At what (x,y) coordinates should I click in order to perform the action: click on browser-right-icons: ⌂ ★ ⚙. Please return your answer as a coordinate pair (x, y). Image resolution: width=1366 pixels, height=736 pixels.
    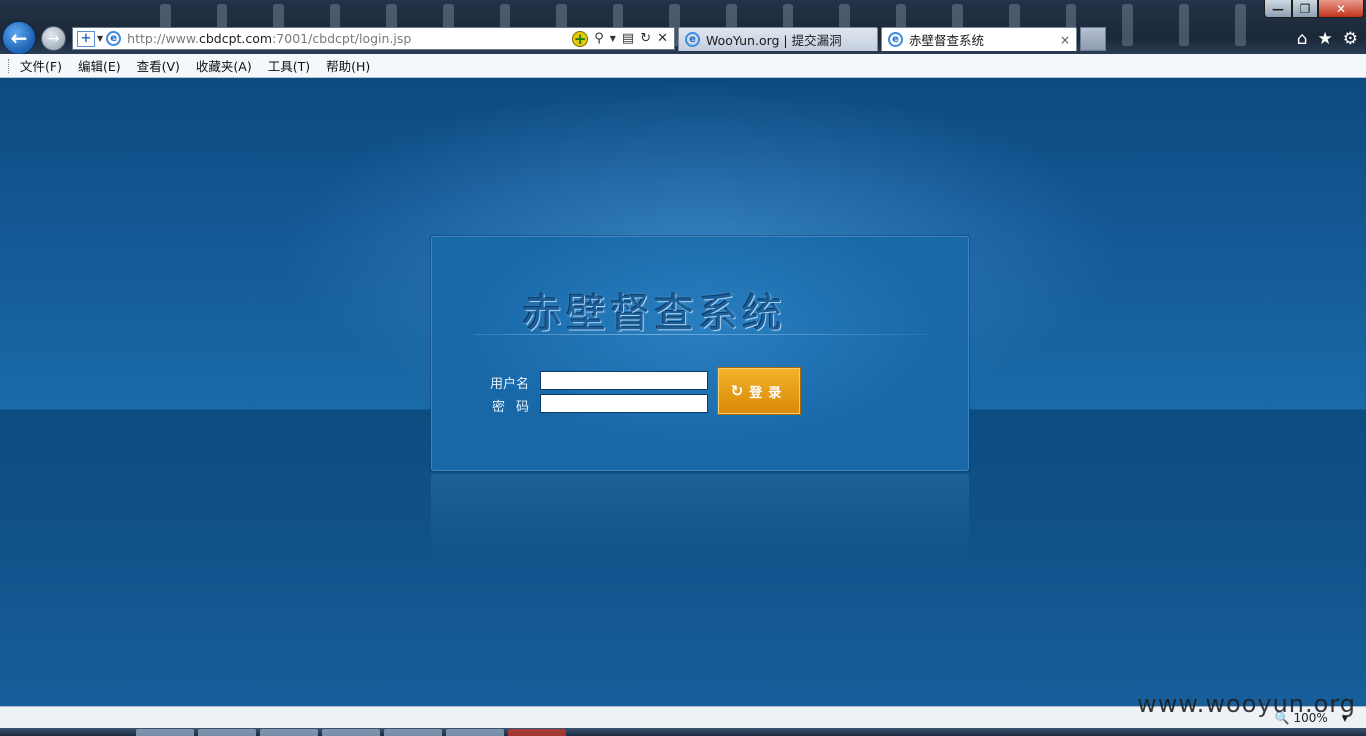
    Looking at the image, I should click on (1327, 39).